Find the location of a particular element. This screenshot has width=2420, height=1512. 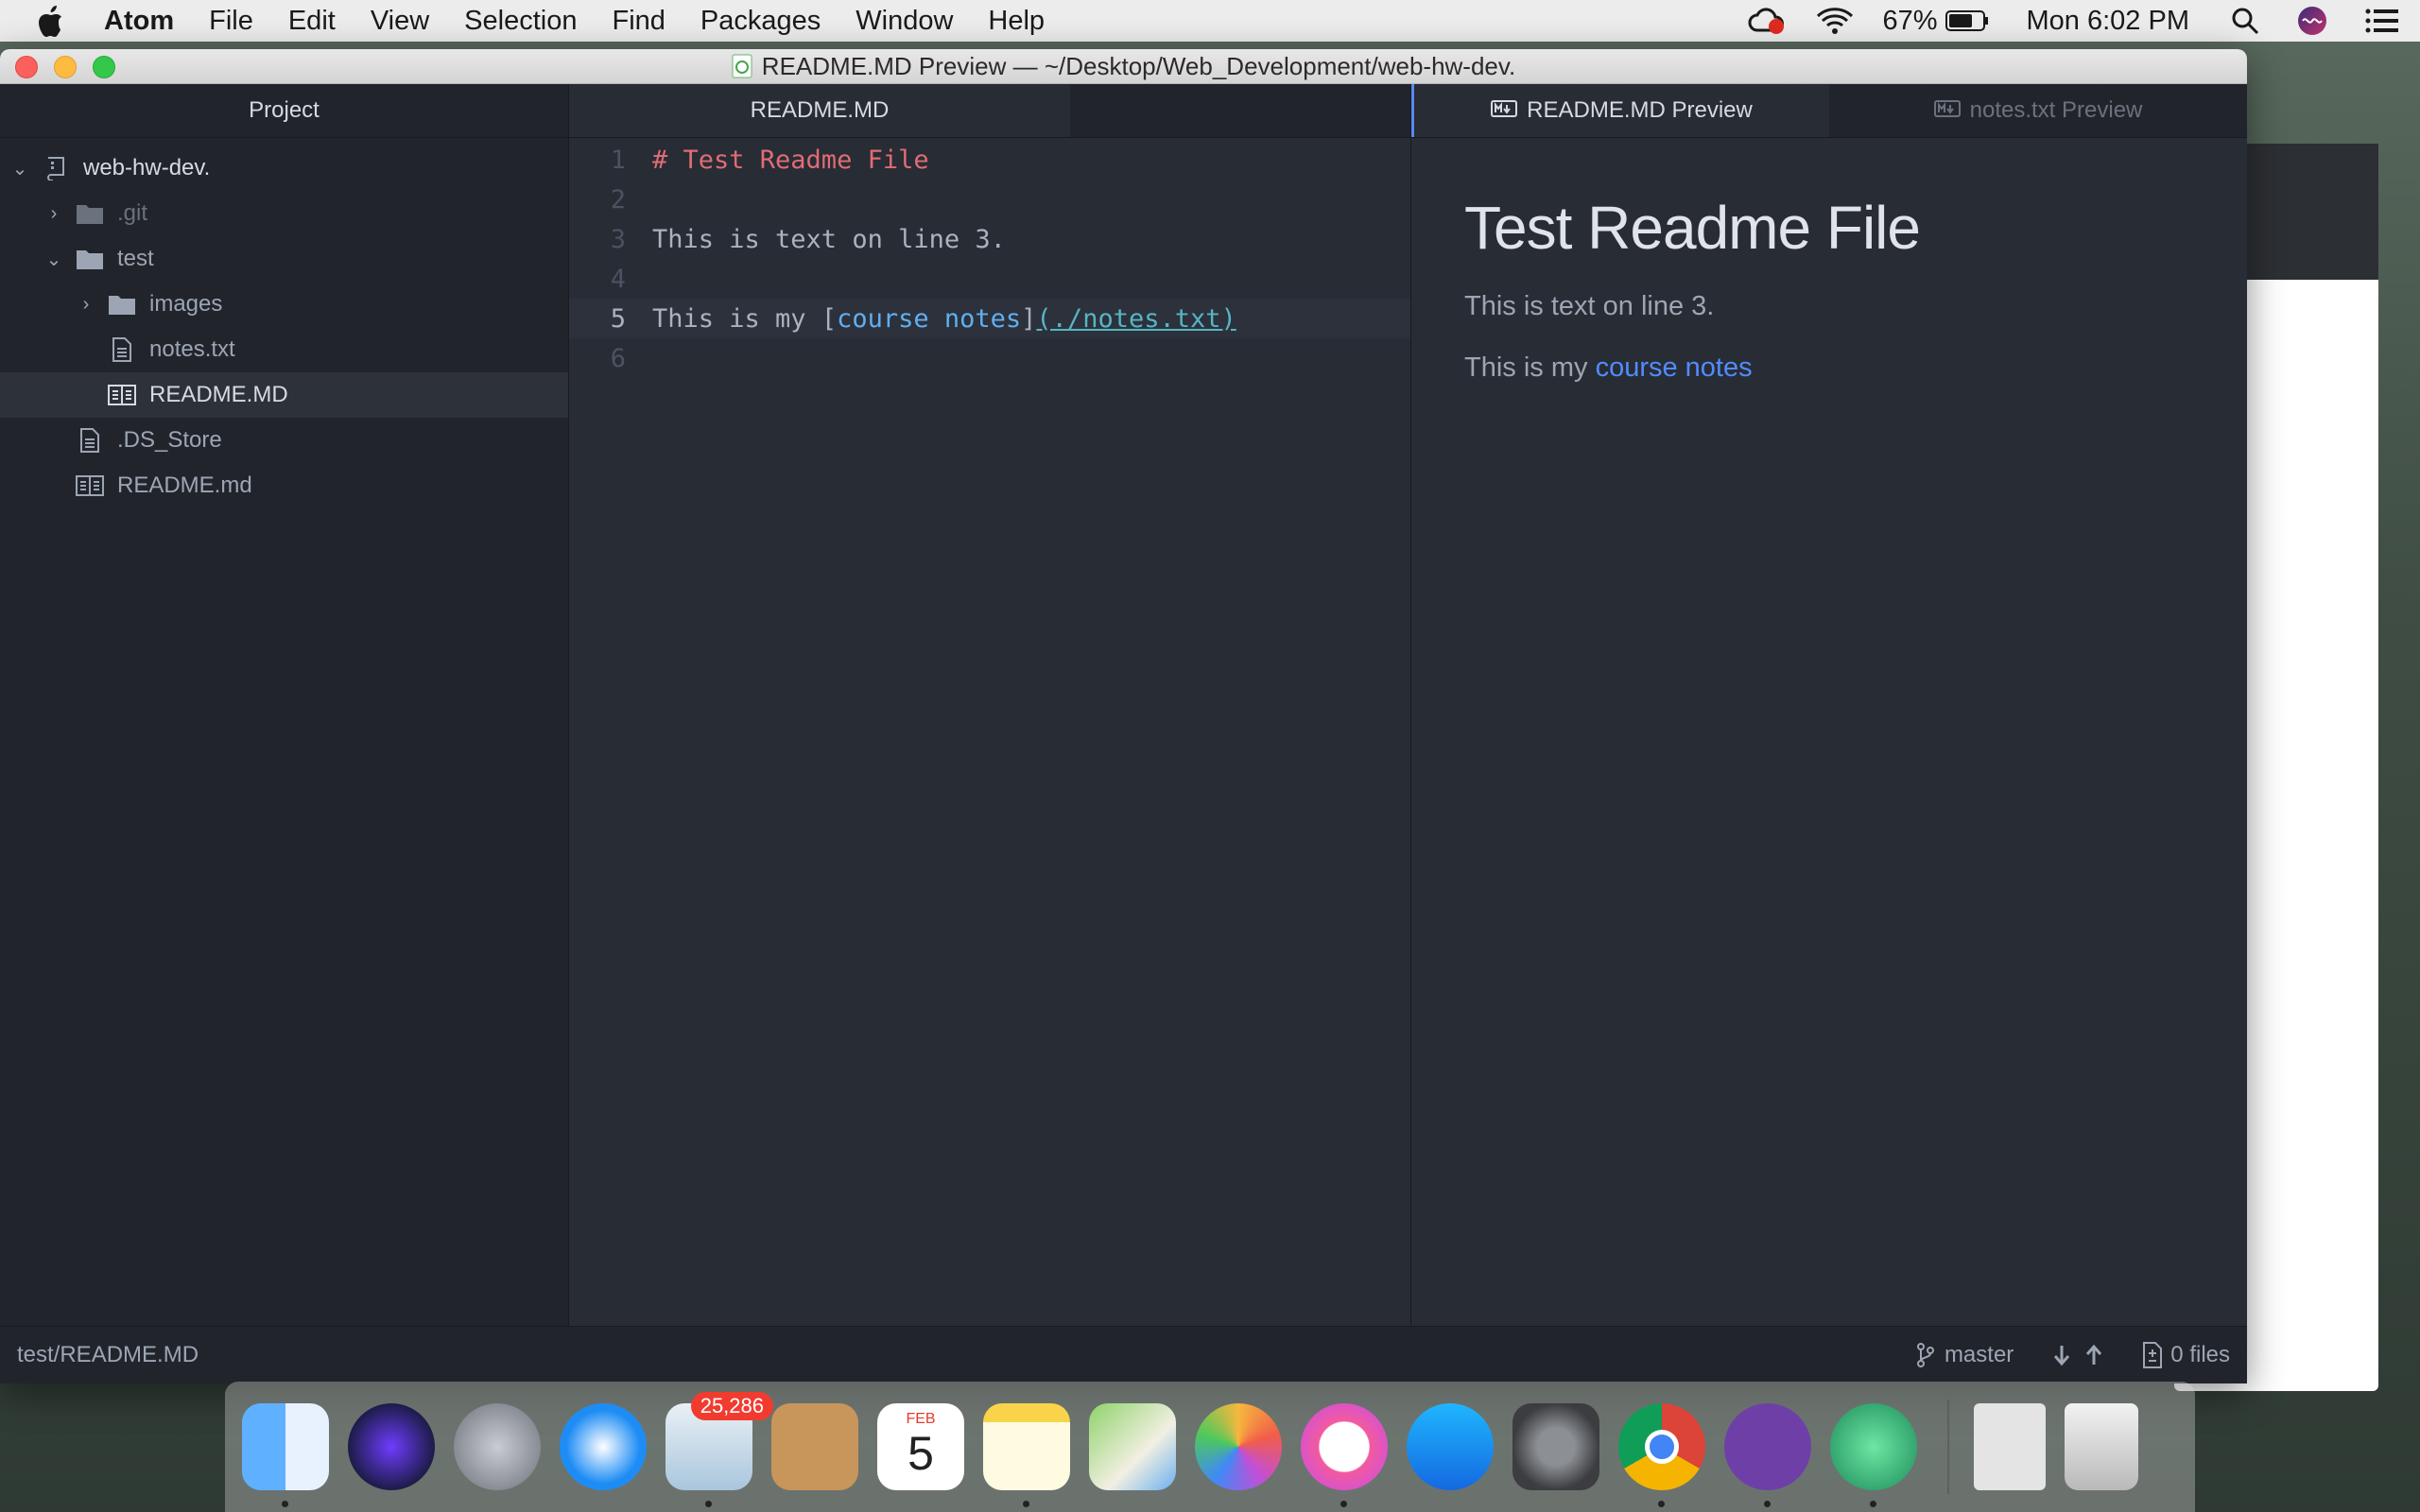

line-number: 3 is located at coordinates (618, 239).